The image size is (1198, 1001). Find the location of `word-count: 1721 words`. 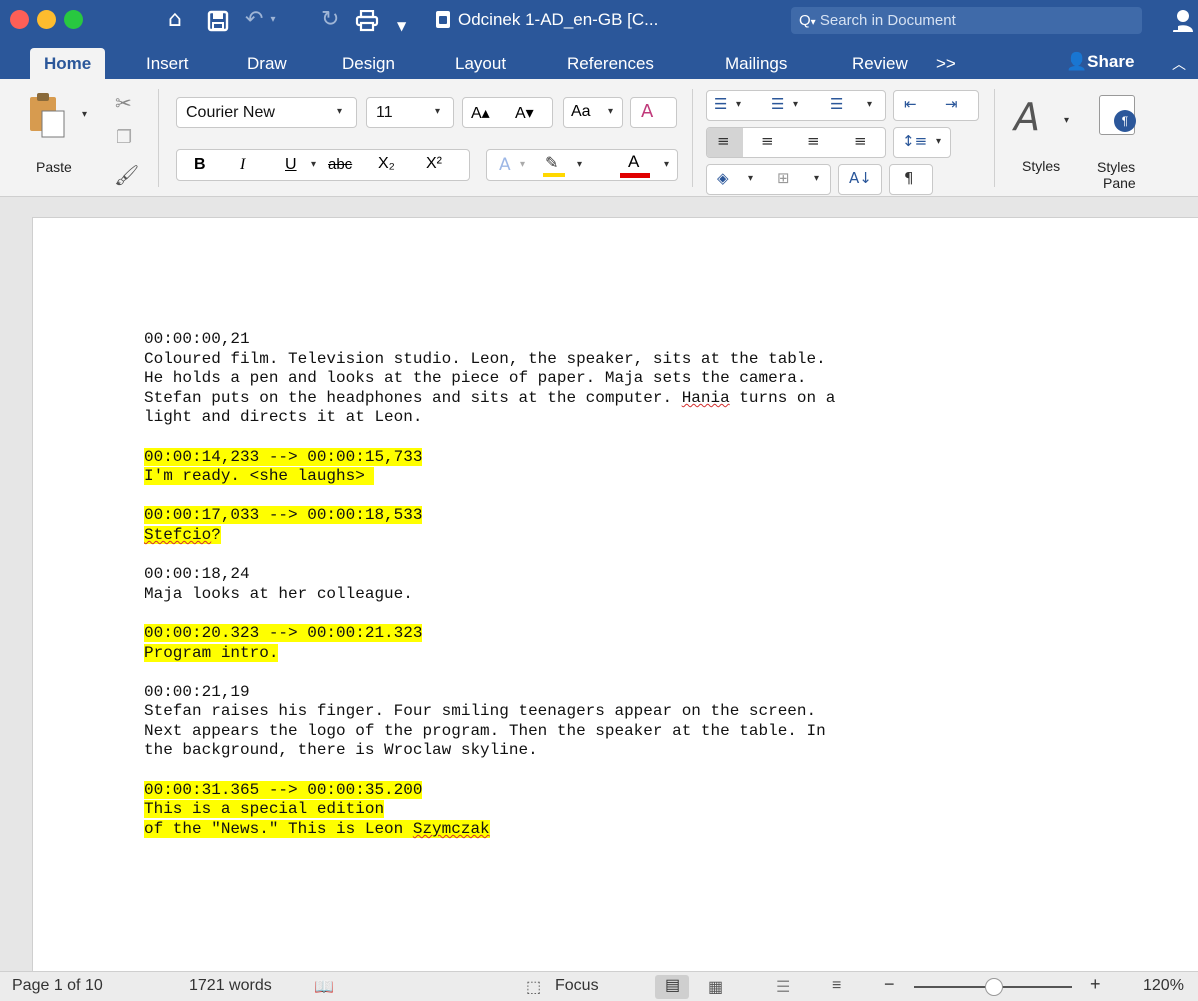

word-count: 1721 words is located at coordinates (230, 986).